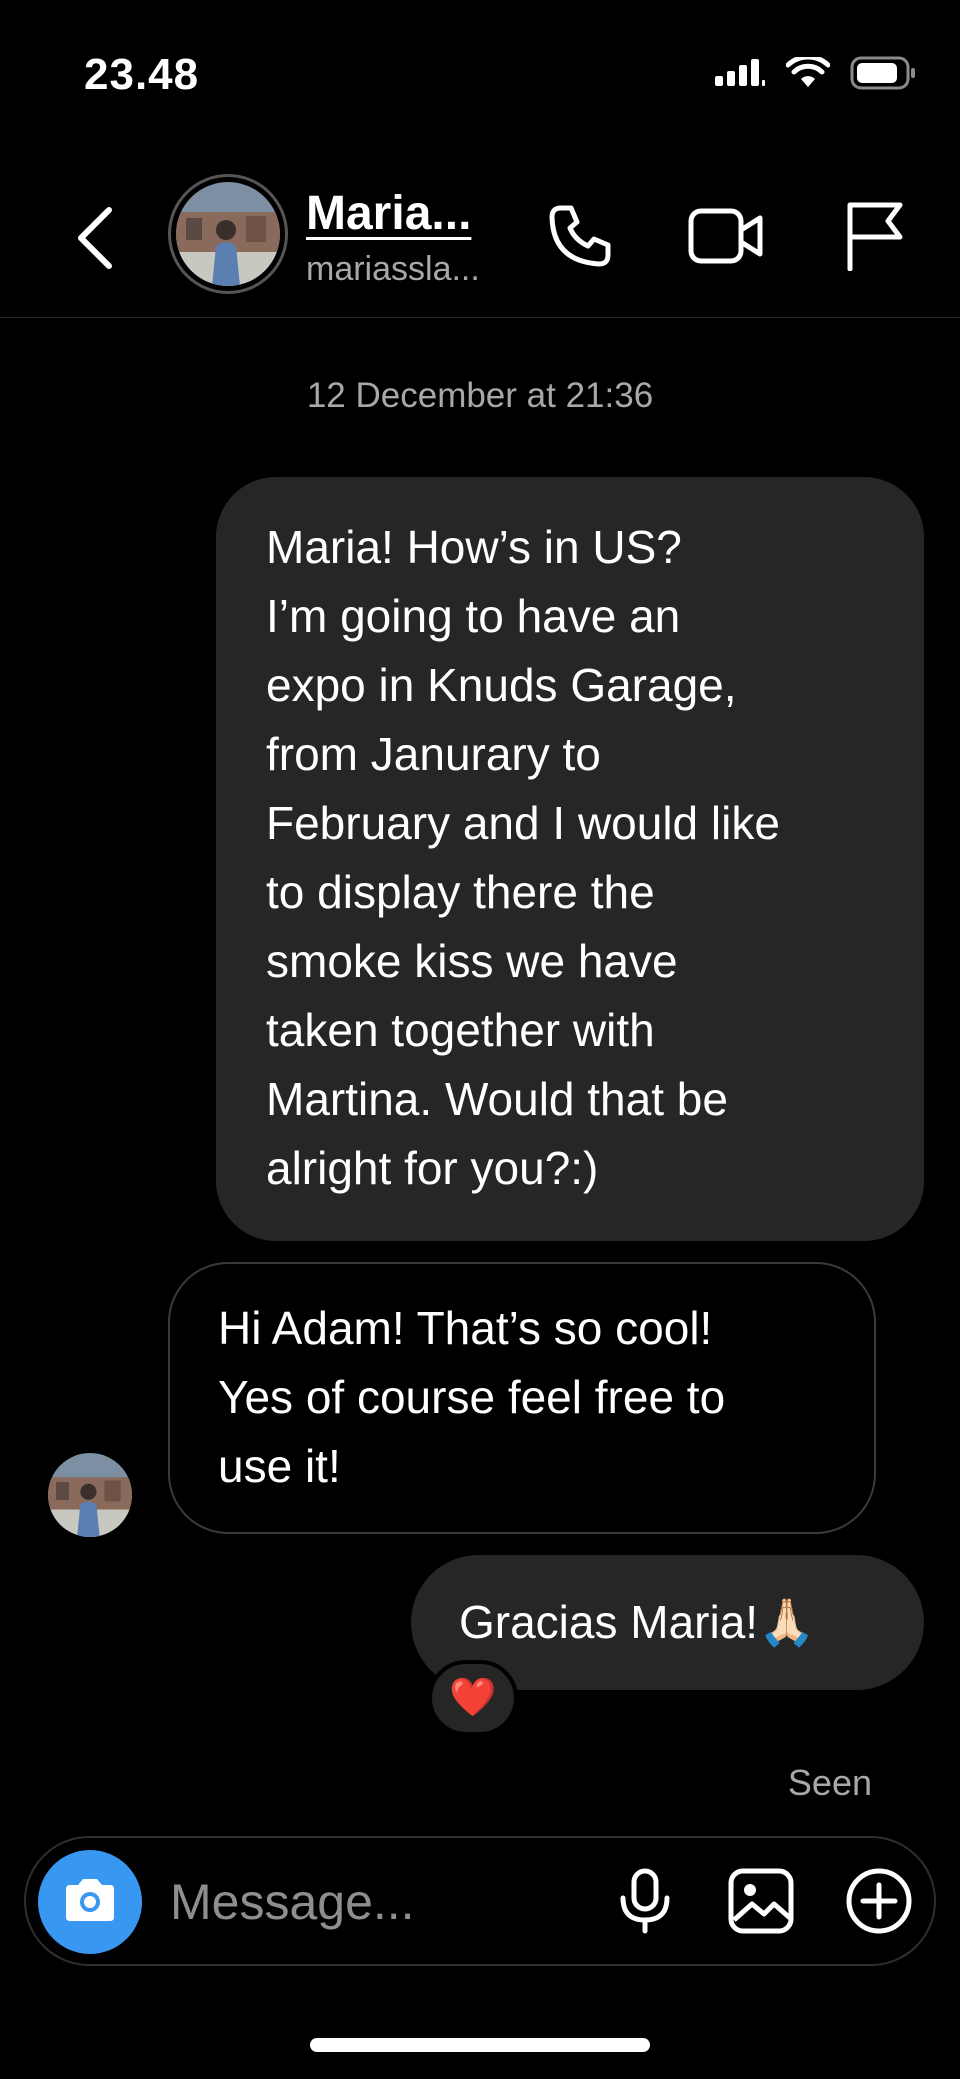  I want to click on message-text: Gracias Maria!, so click(609, 1622).